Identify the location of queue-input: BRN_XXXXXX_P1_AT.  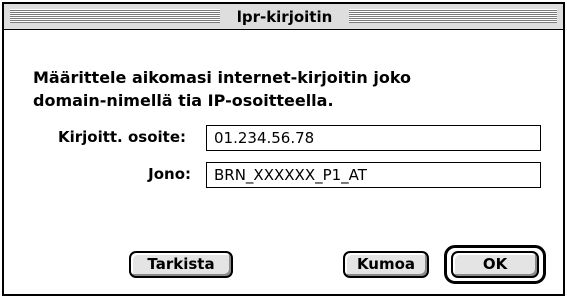
(373, 175).